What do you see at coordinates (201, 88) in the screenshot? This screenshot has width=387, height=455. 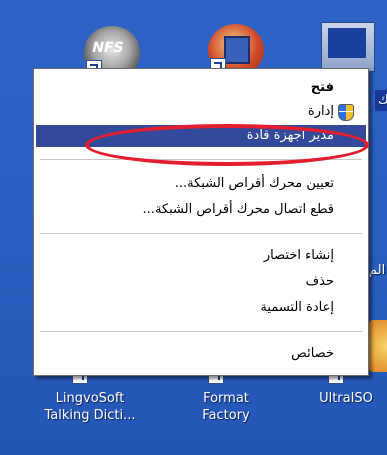 I see `menu-item-open: فتح` at bounding box center [201, 88].